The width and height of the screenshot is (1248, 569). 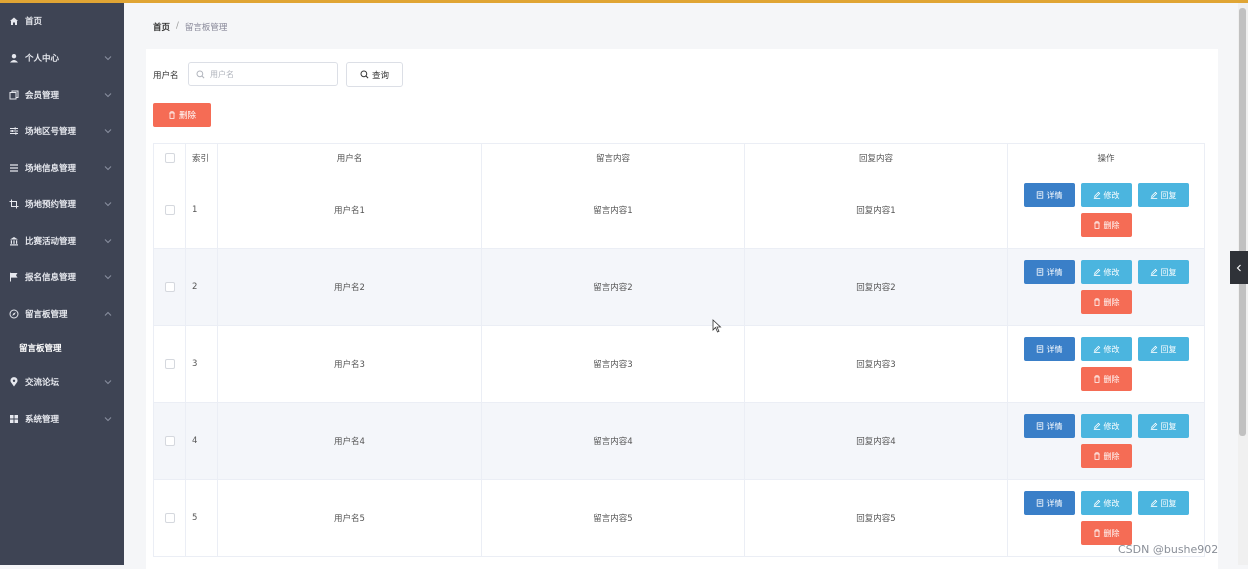 I want to click on sidebar-item-label: 比赛活动管理, so click(x=51, y=242).